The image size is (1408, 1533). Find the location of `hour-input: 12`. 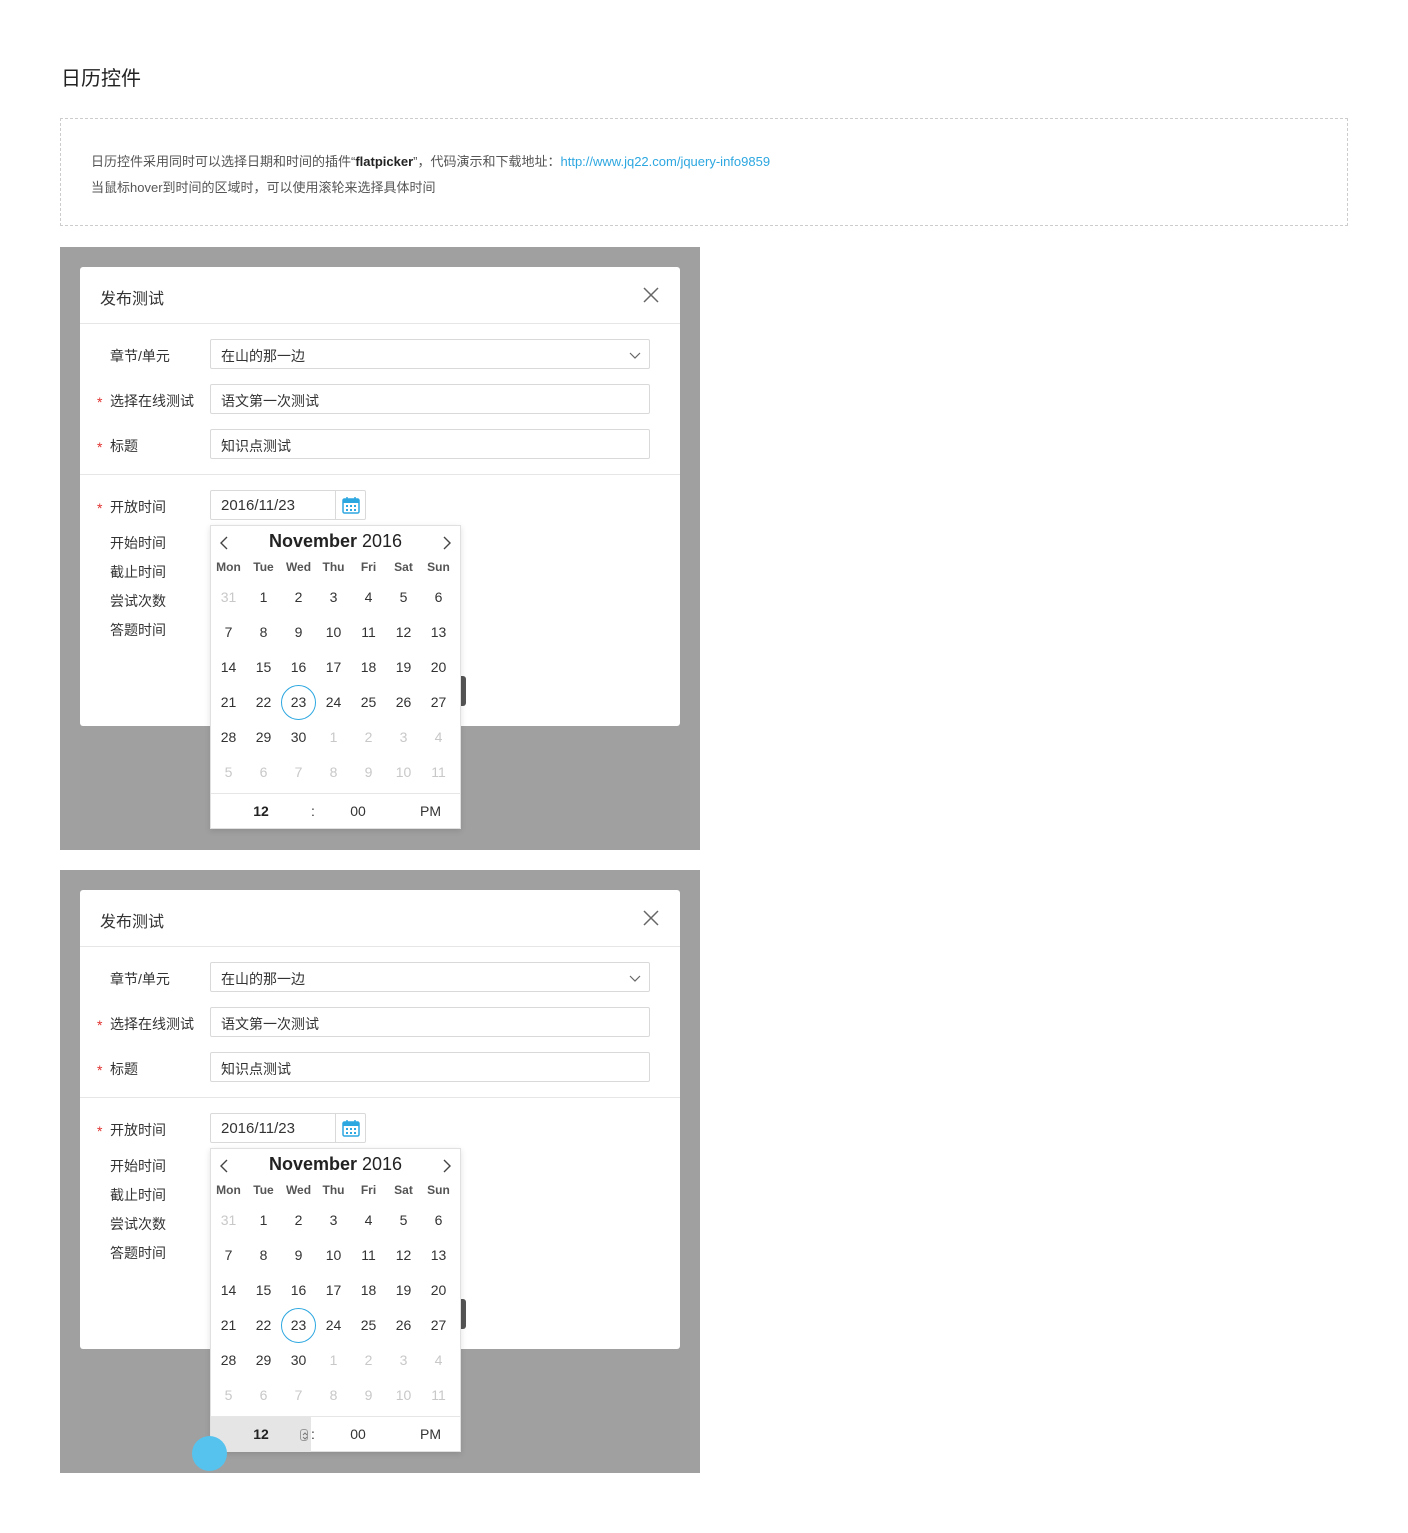

hour-input: 12 is located at coordinates (261, 811).